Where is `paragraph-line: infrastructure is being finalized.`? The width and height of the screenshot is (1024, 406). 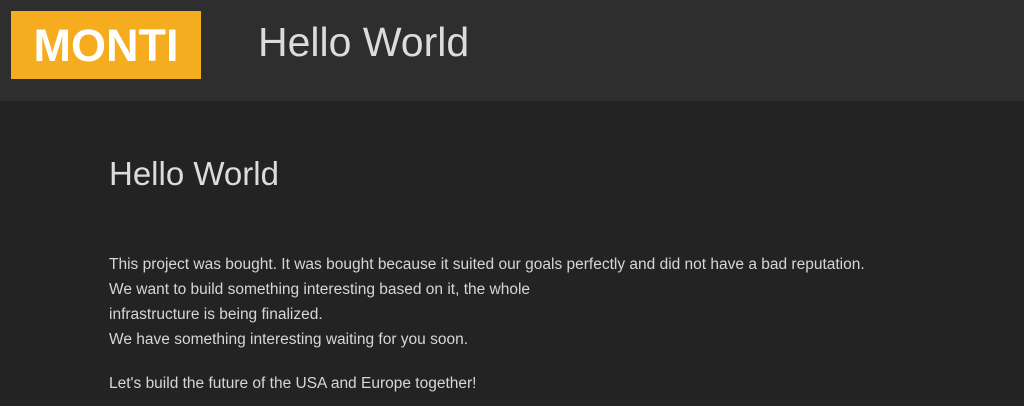
paragraph-line: infrastructure is being finalized. is located at coordinates (216, 314).